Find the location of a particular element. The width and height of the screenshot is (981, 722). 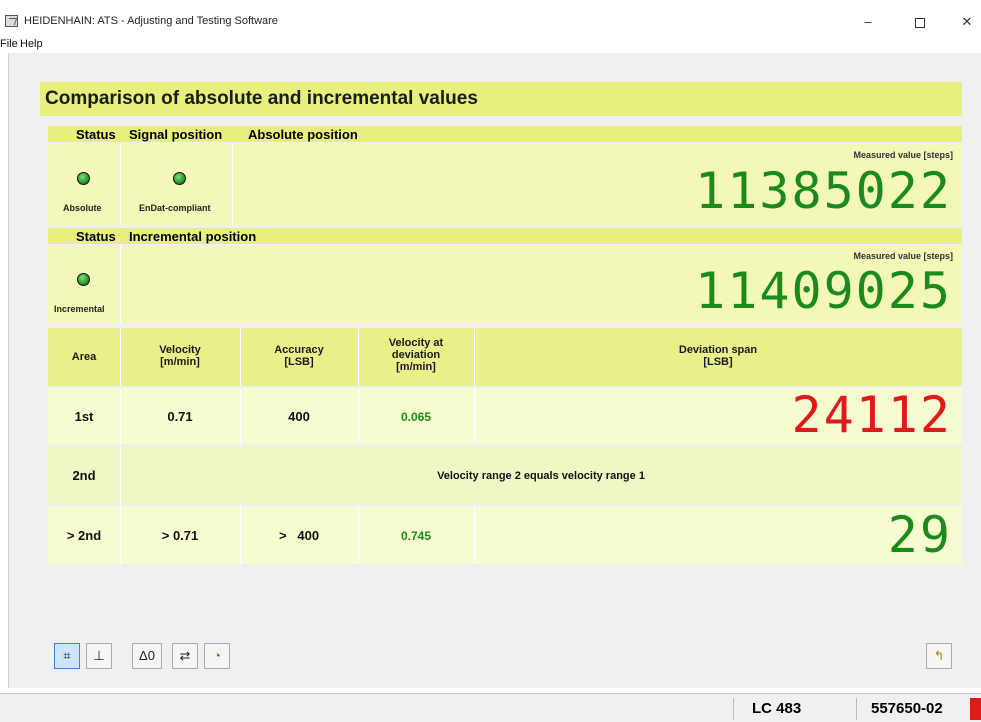

row-note: Velocity range 2 equals velocity range 1 is located at coordinates (541, 476).